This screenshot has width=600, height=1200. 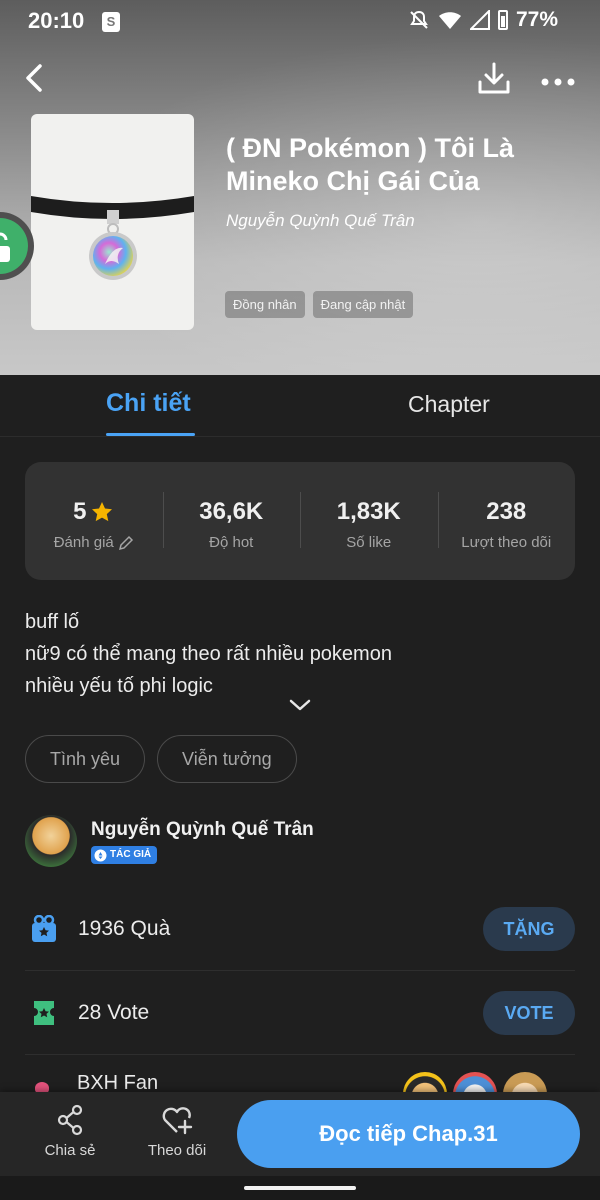 What do you see at coordinates (300, 1013) in the screenshot?
I see `vote-row: 28 Vote VOTE` at bounding box center [300, 1013].